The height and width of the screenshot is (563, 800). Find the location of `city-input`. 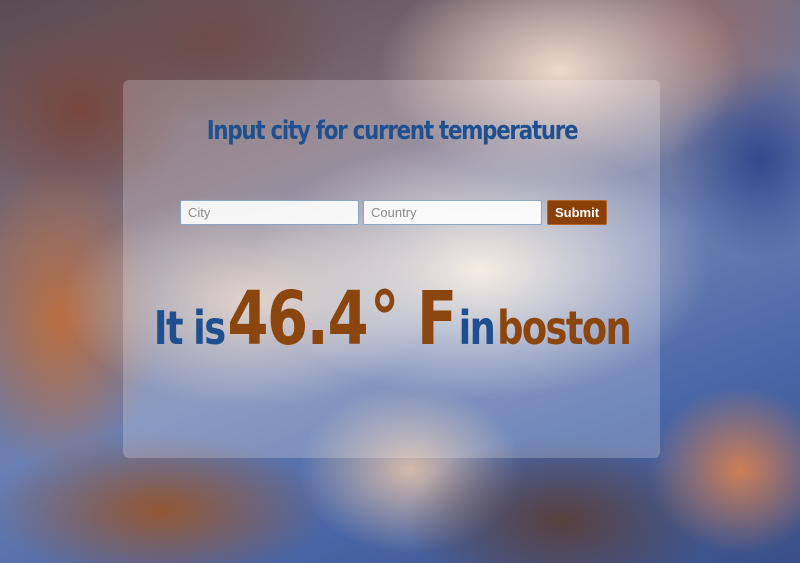

city-input is located at coordinates (269, 212).